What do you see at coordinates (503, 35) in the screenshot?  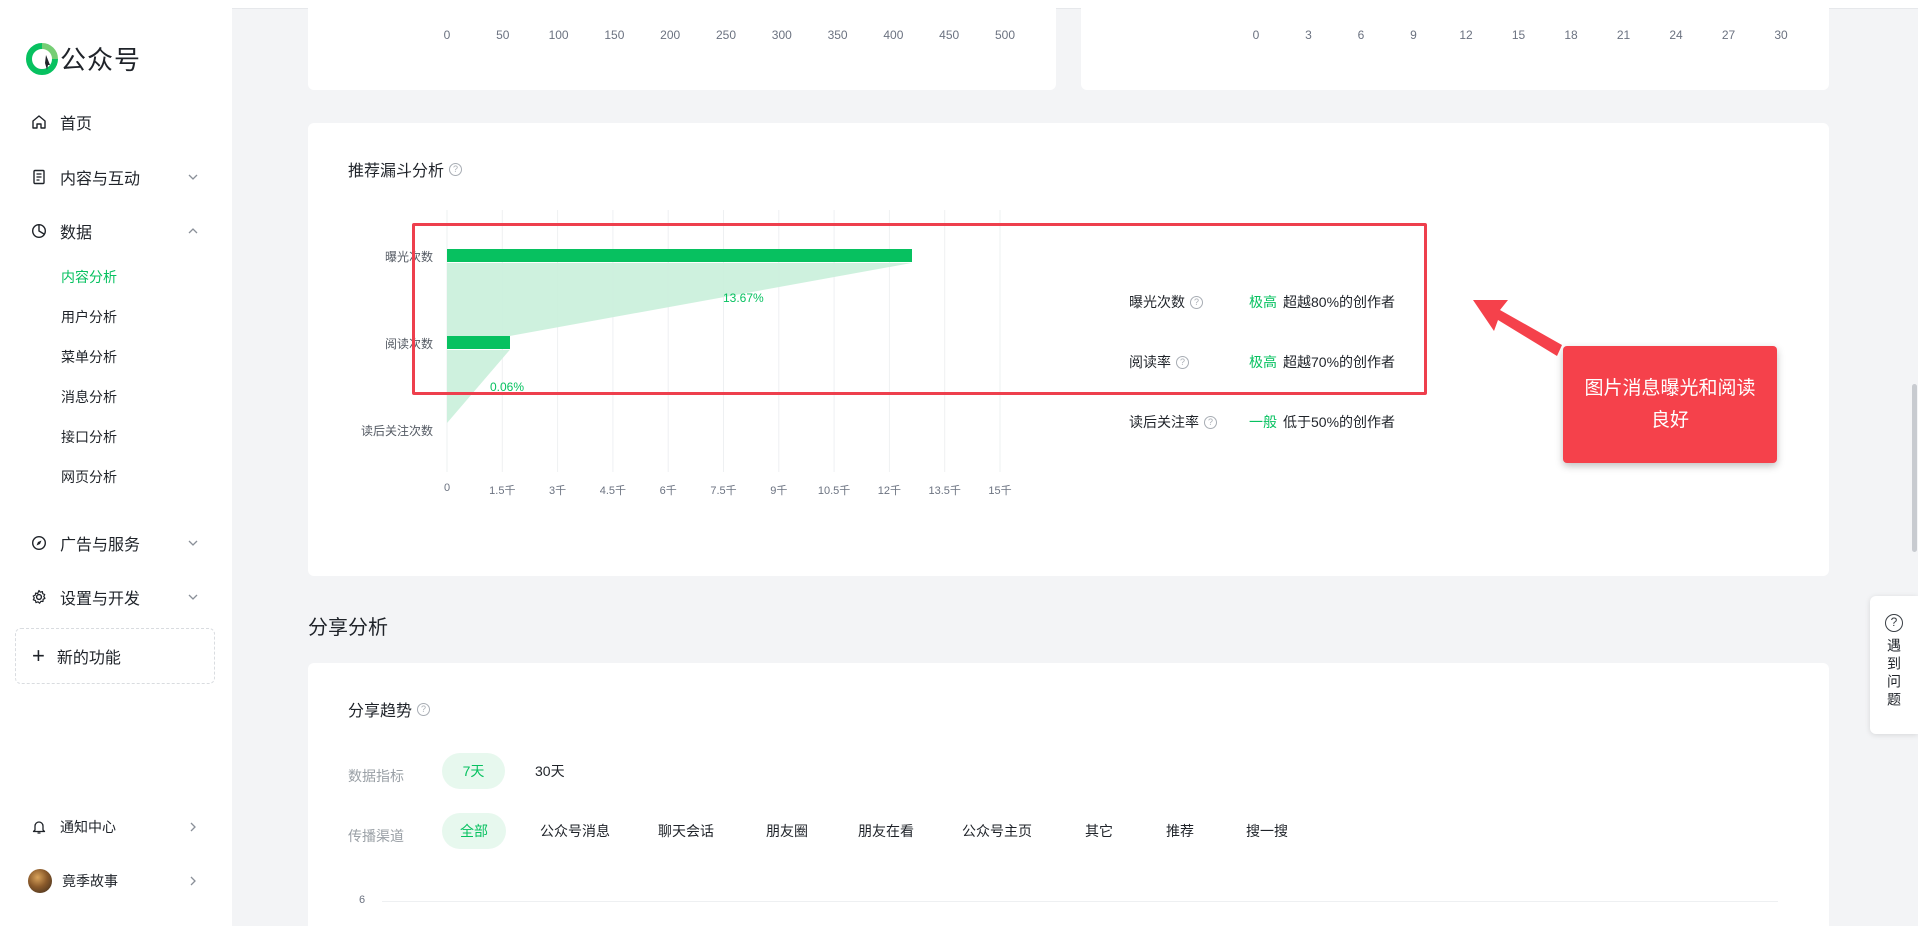 I see `x-axis-tick: 50` at bounding box center [503, 35].